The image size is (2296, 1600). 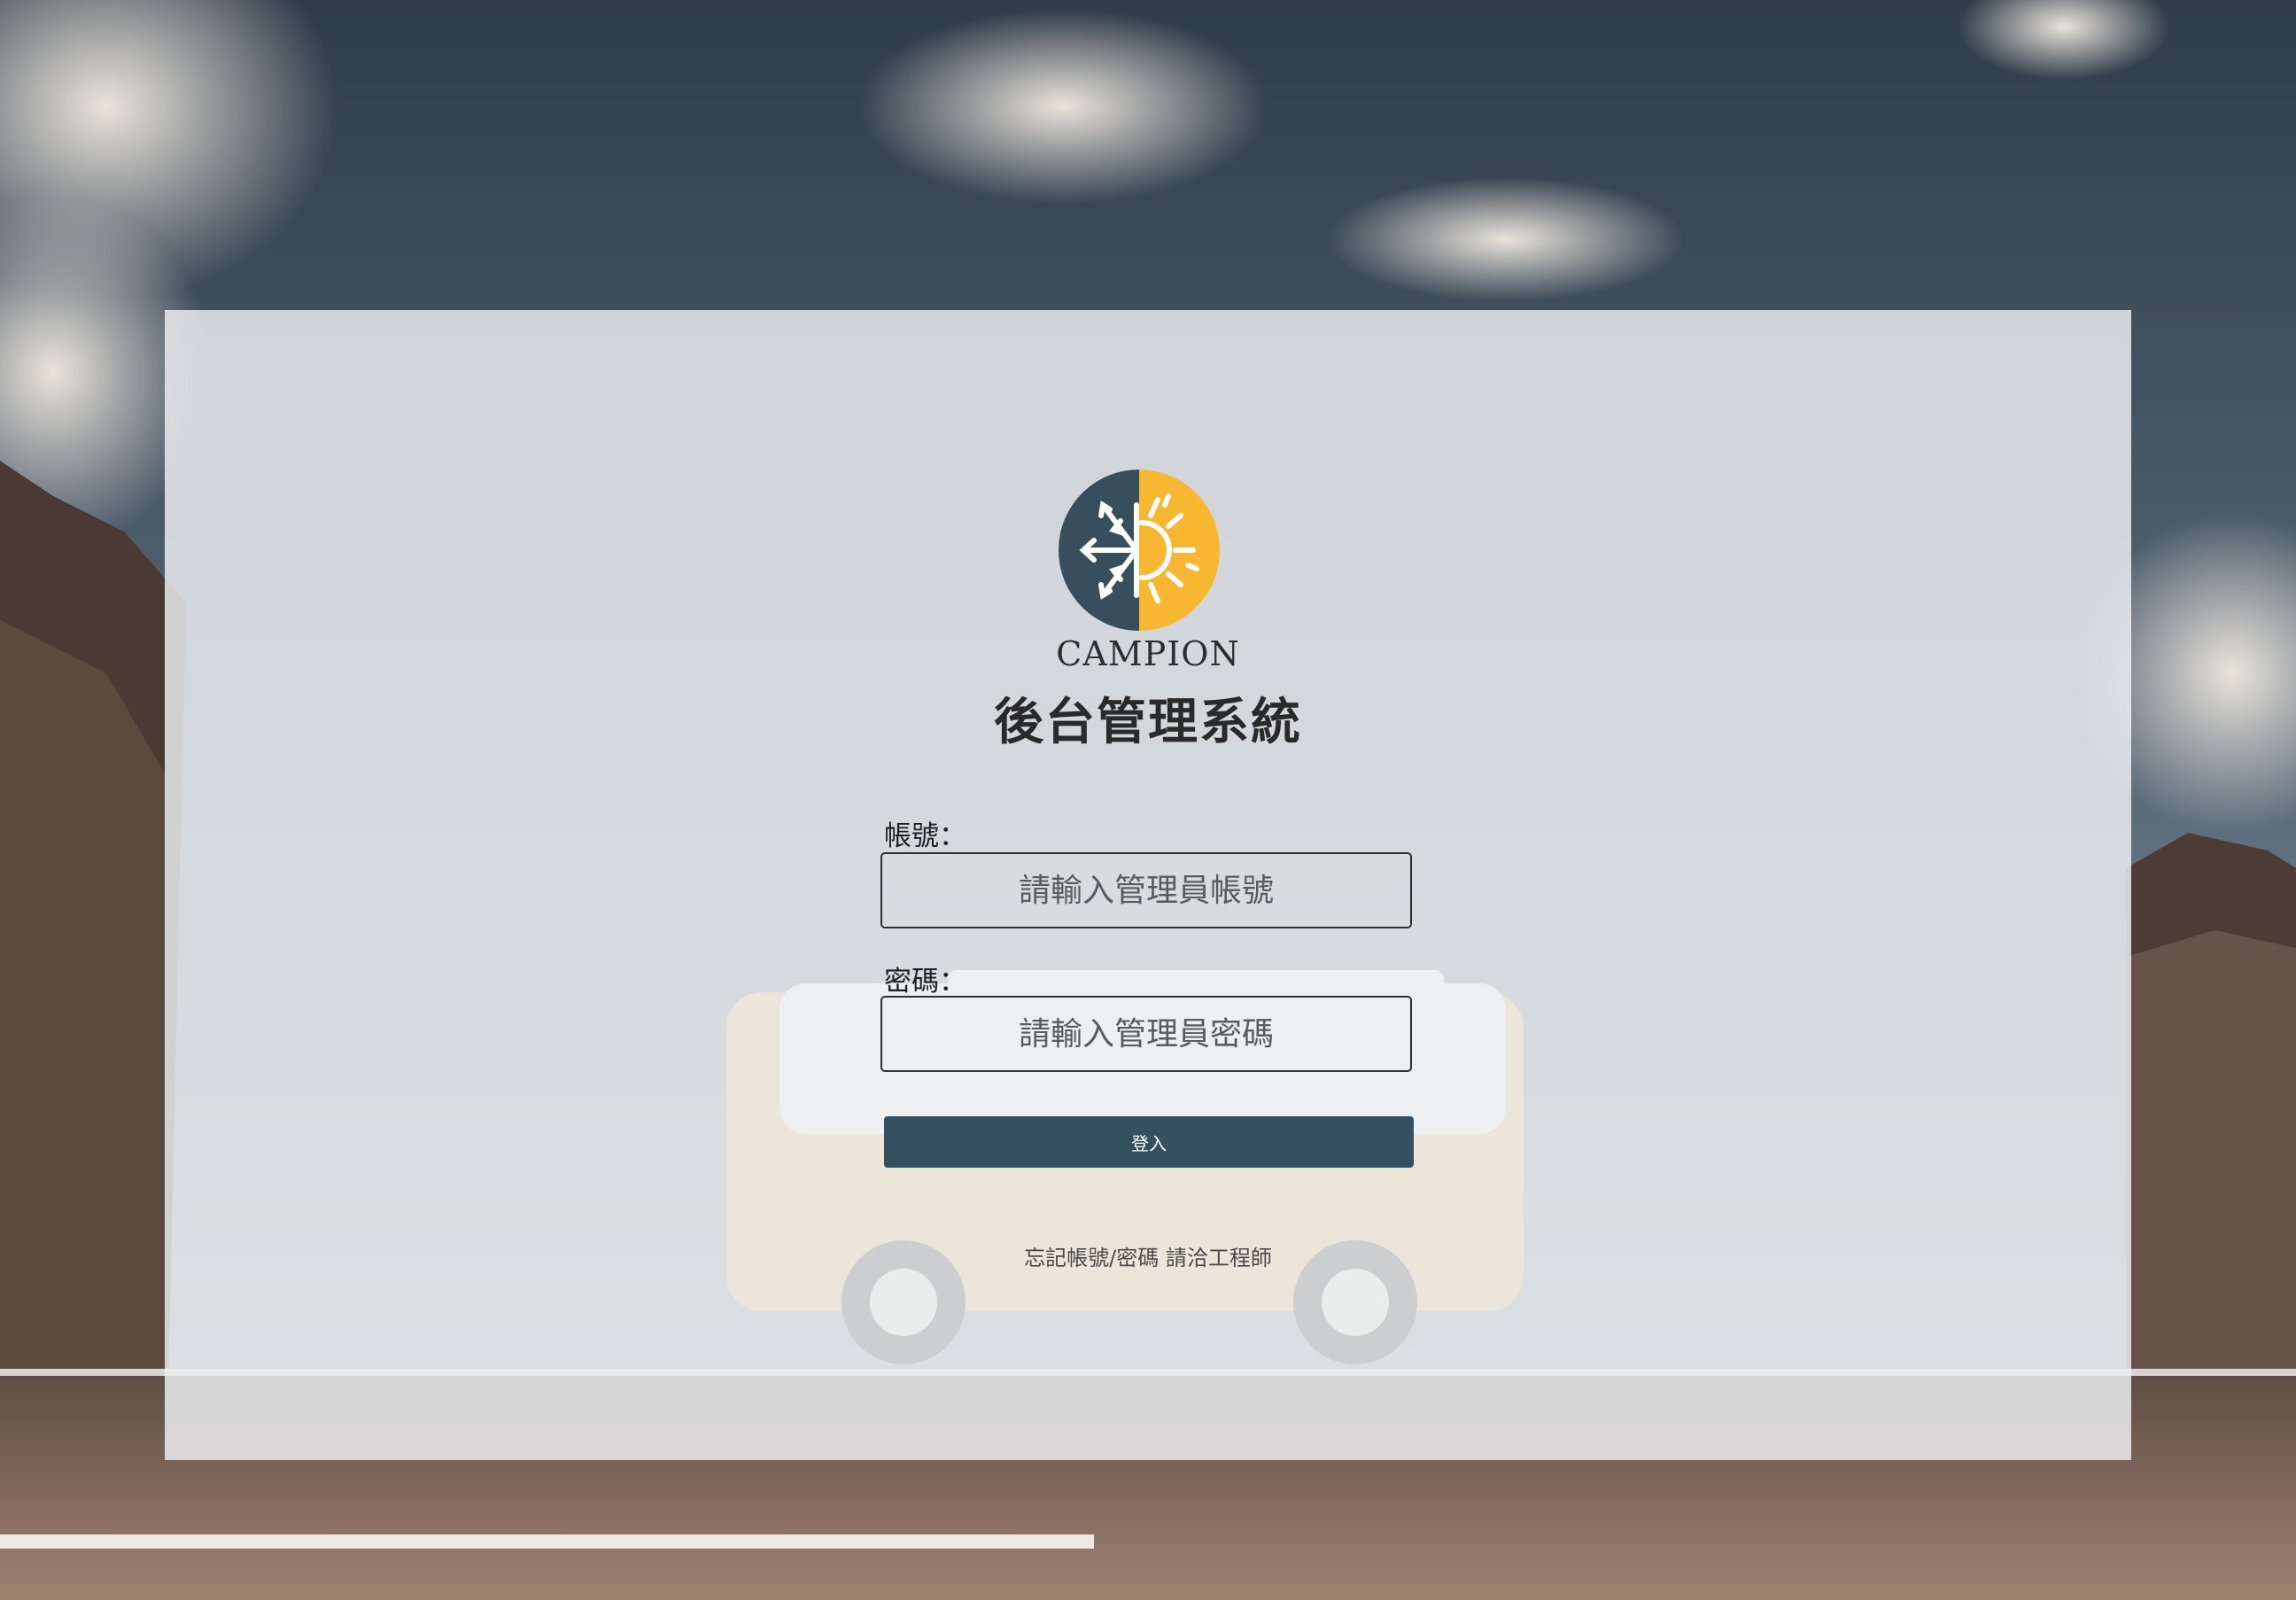 I want to click on password-label: 密碼：, so click(x=925, y=982).